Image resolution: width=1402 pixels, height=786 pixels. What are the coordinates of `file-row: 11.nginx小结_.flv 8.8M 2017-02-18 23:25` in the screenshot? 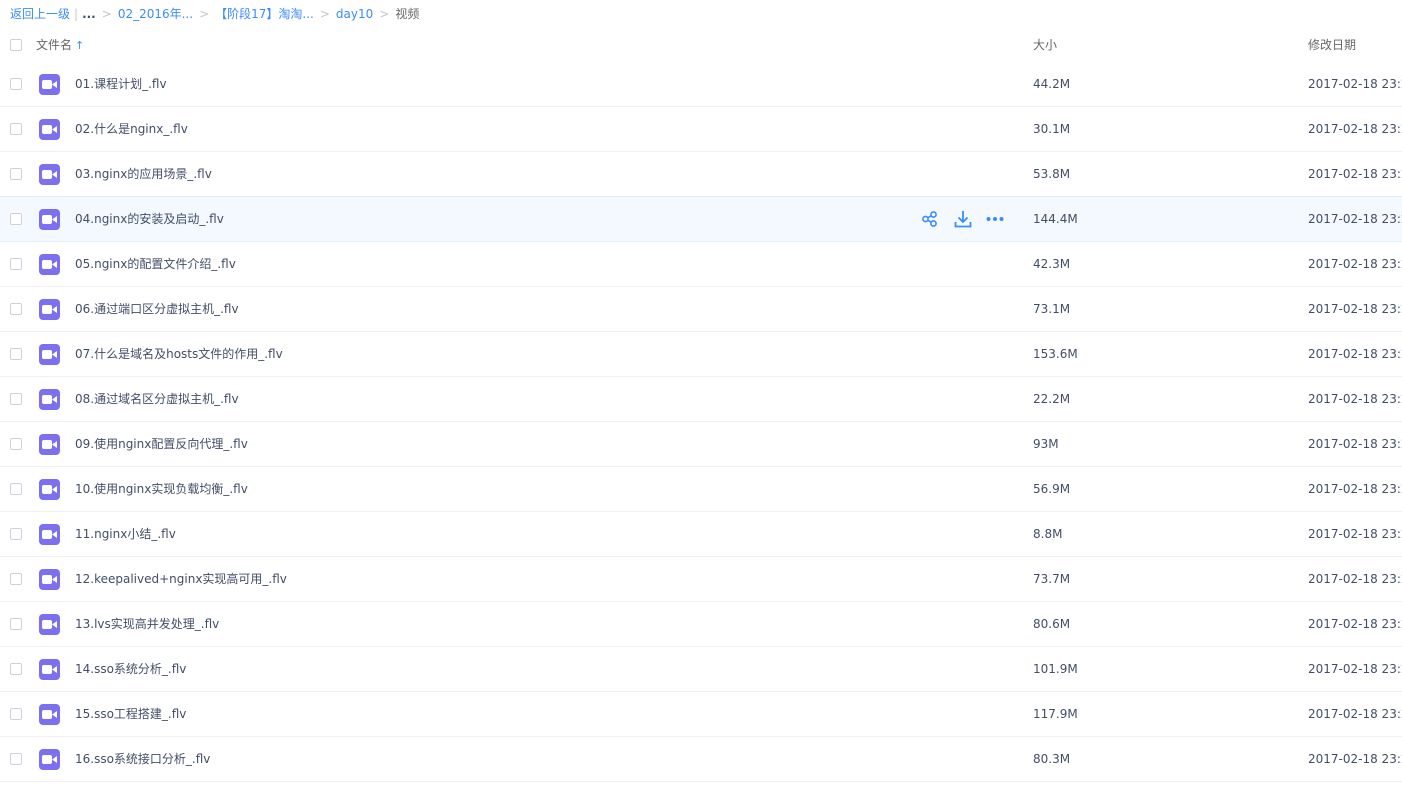 It's located at (701, 534).